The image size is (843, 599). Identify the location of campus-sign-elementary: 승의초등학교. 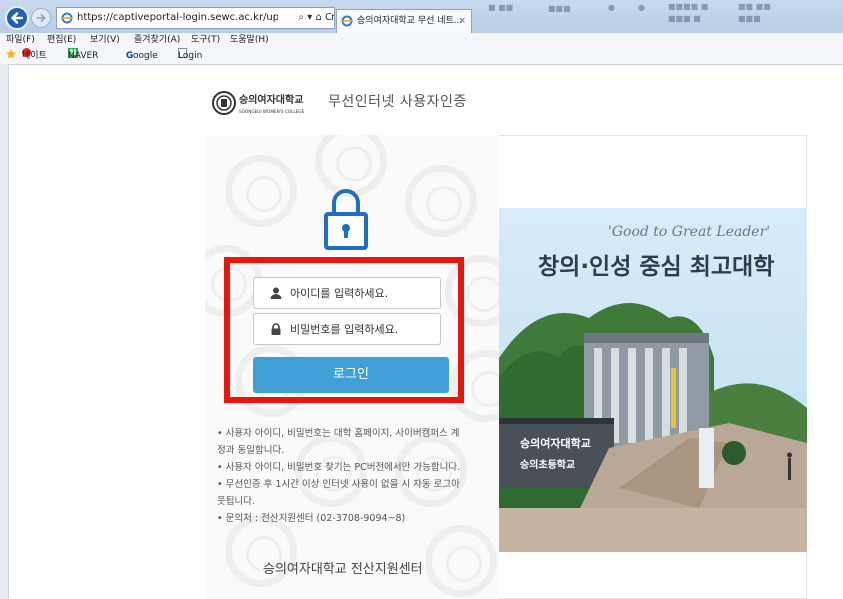
(548, 465).